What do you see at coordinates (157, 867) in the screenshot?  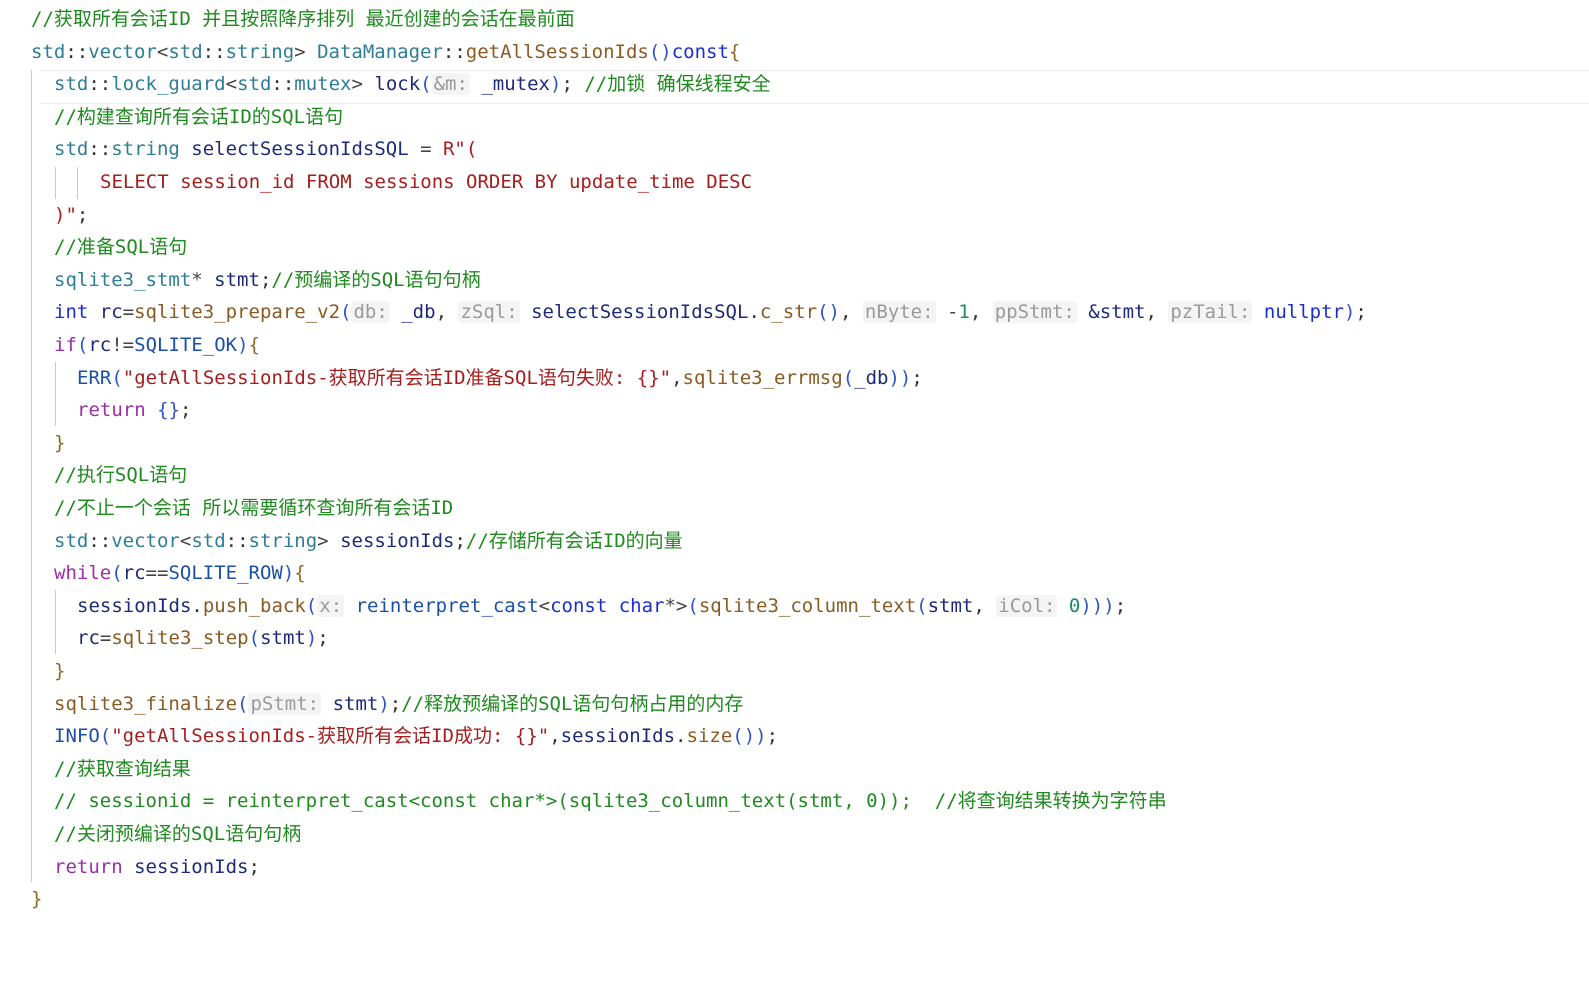 I see `code-line: return sessionIds;` at bounding box center [157, 867].